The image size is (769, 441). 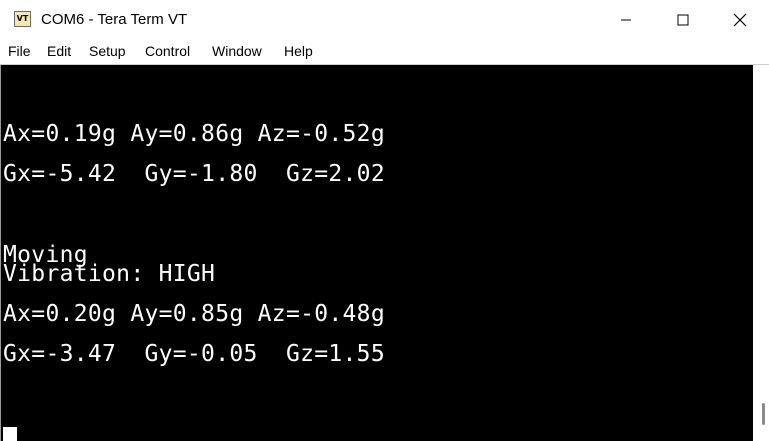 What do you see at coordinates (22, 19) in the screenshot?
I see `tera-term-icon: VT` at bounding box center [22, 19].